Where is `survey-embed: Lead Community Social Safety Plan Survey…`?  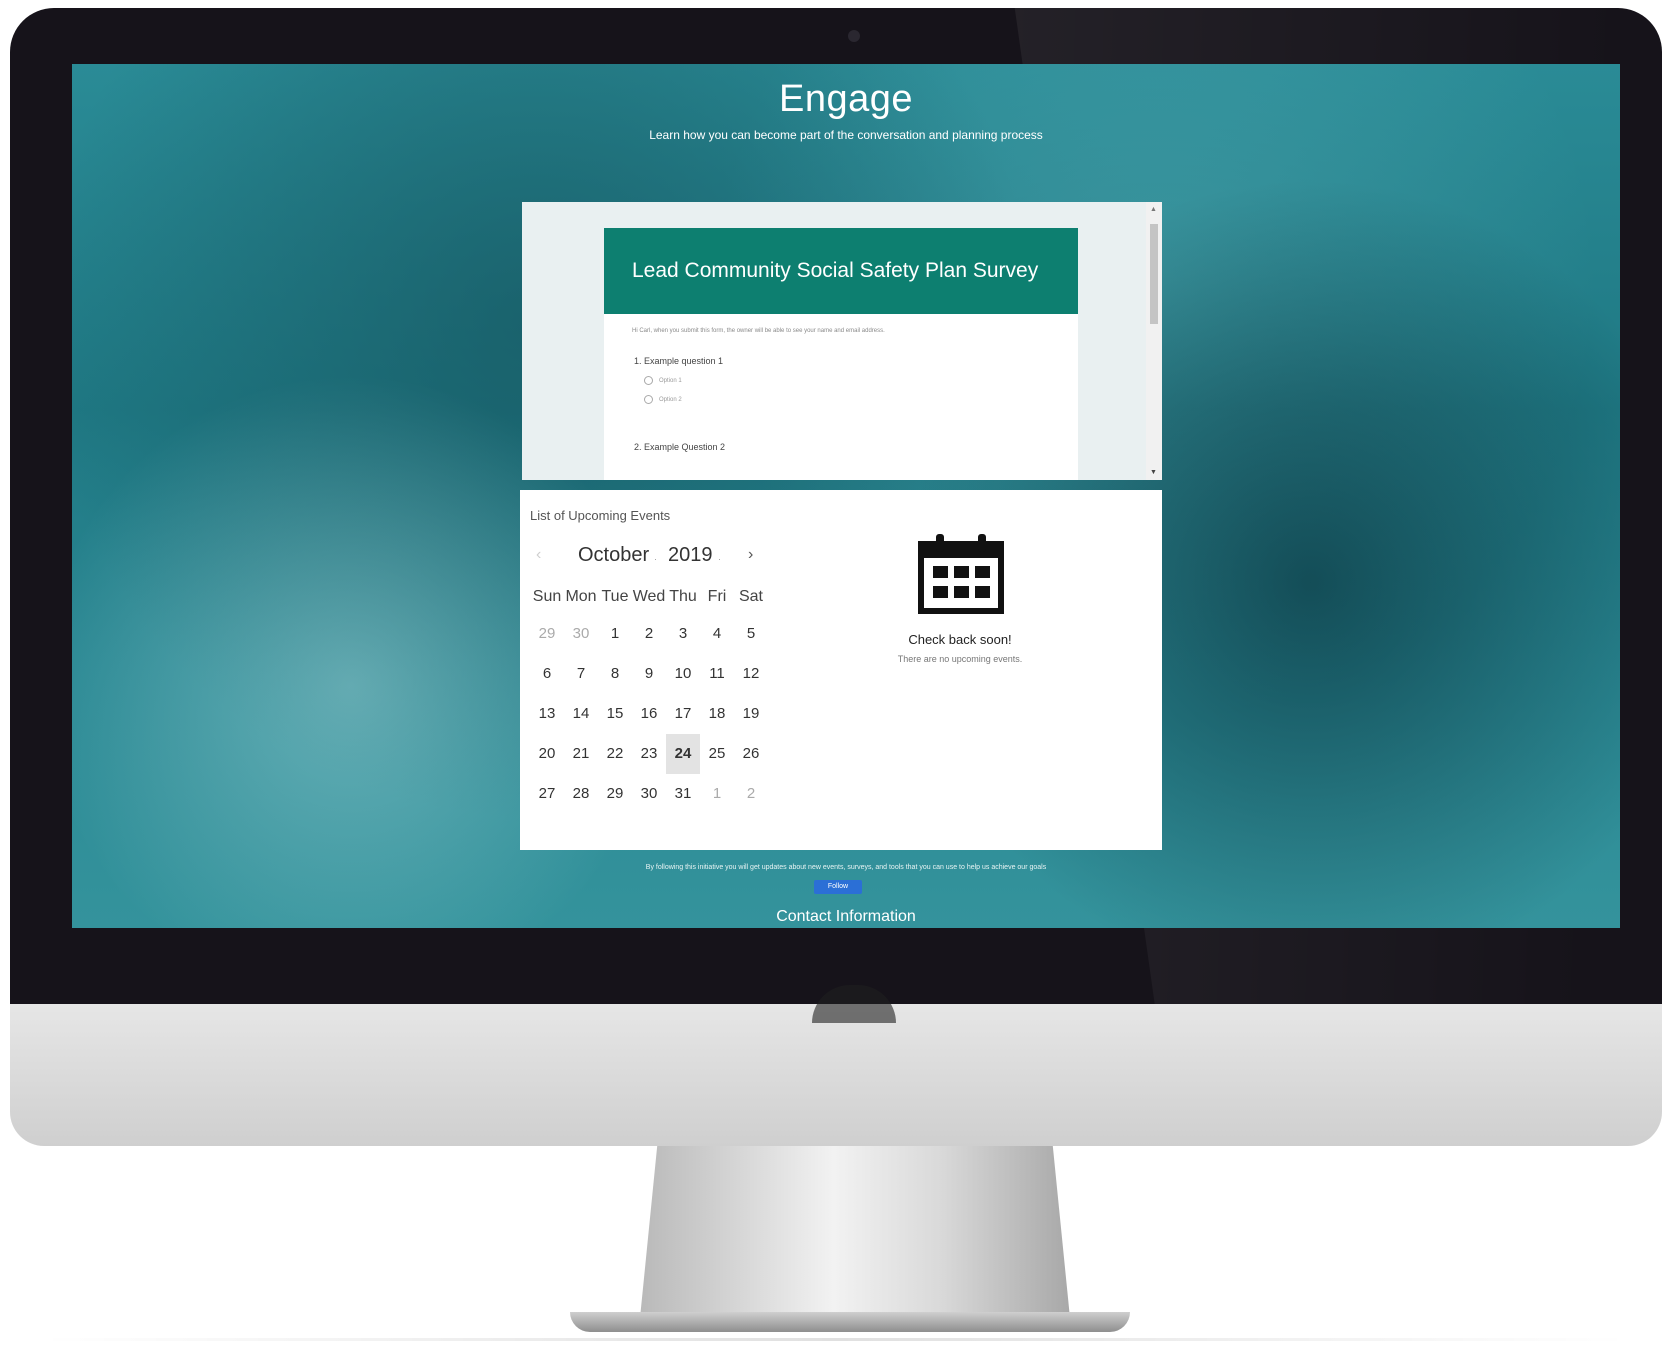
survey-embed: Lead Community Social Safety Plan Survey… is located at coordinates (842, 341).